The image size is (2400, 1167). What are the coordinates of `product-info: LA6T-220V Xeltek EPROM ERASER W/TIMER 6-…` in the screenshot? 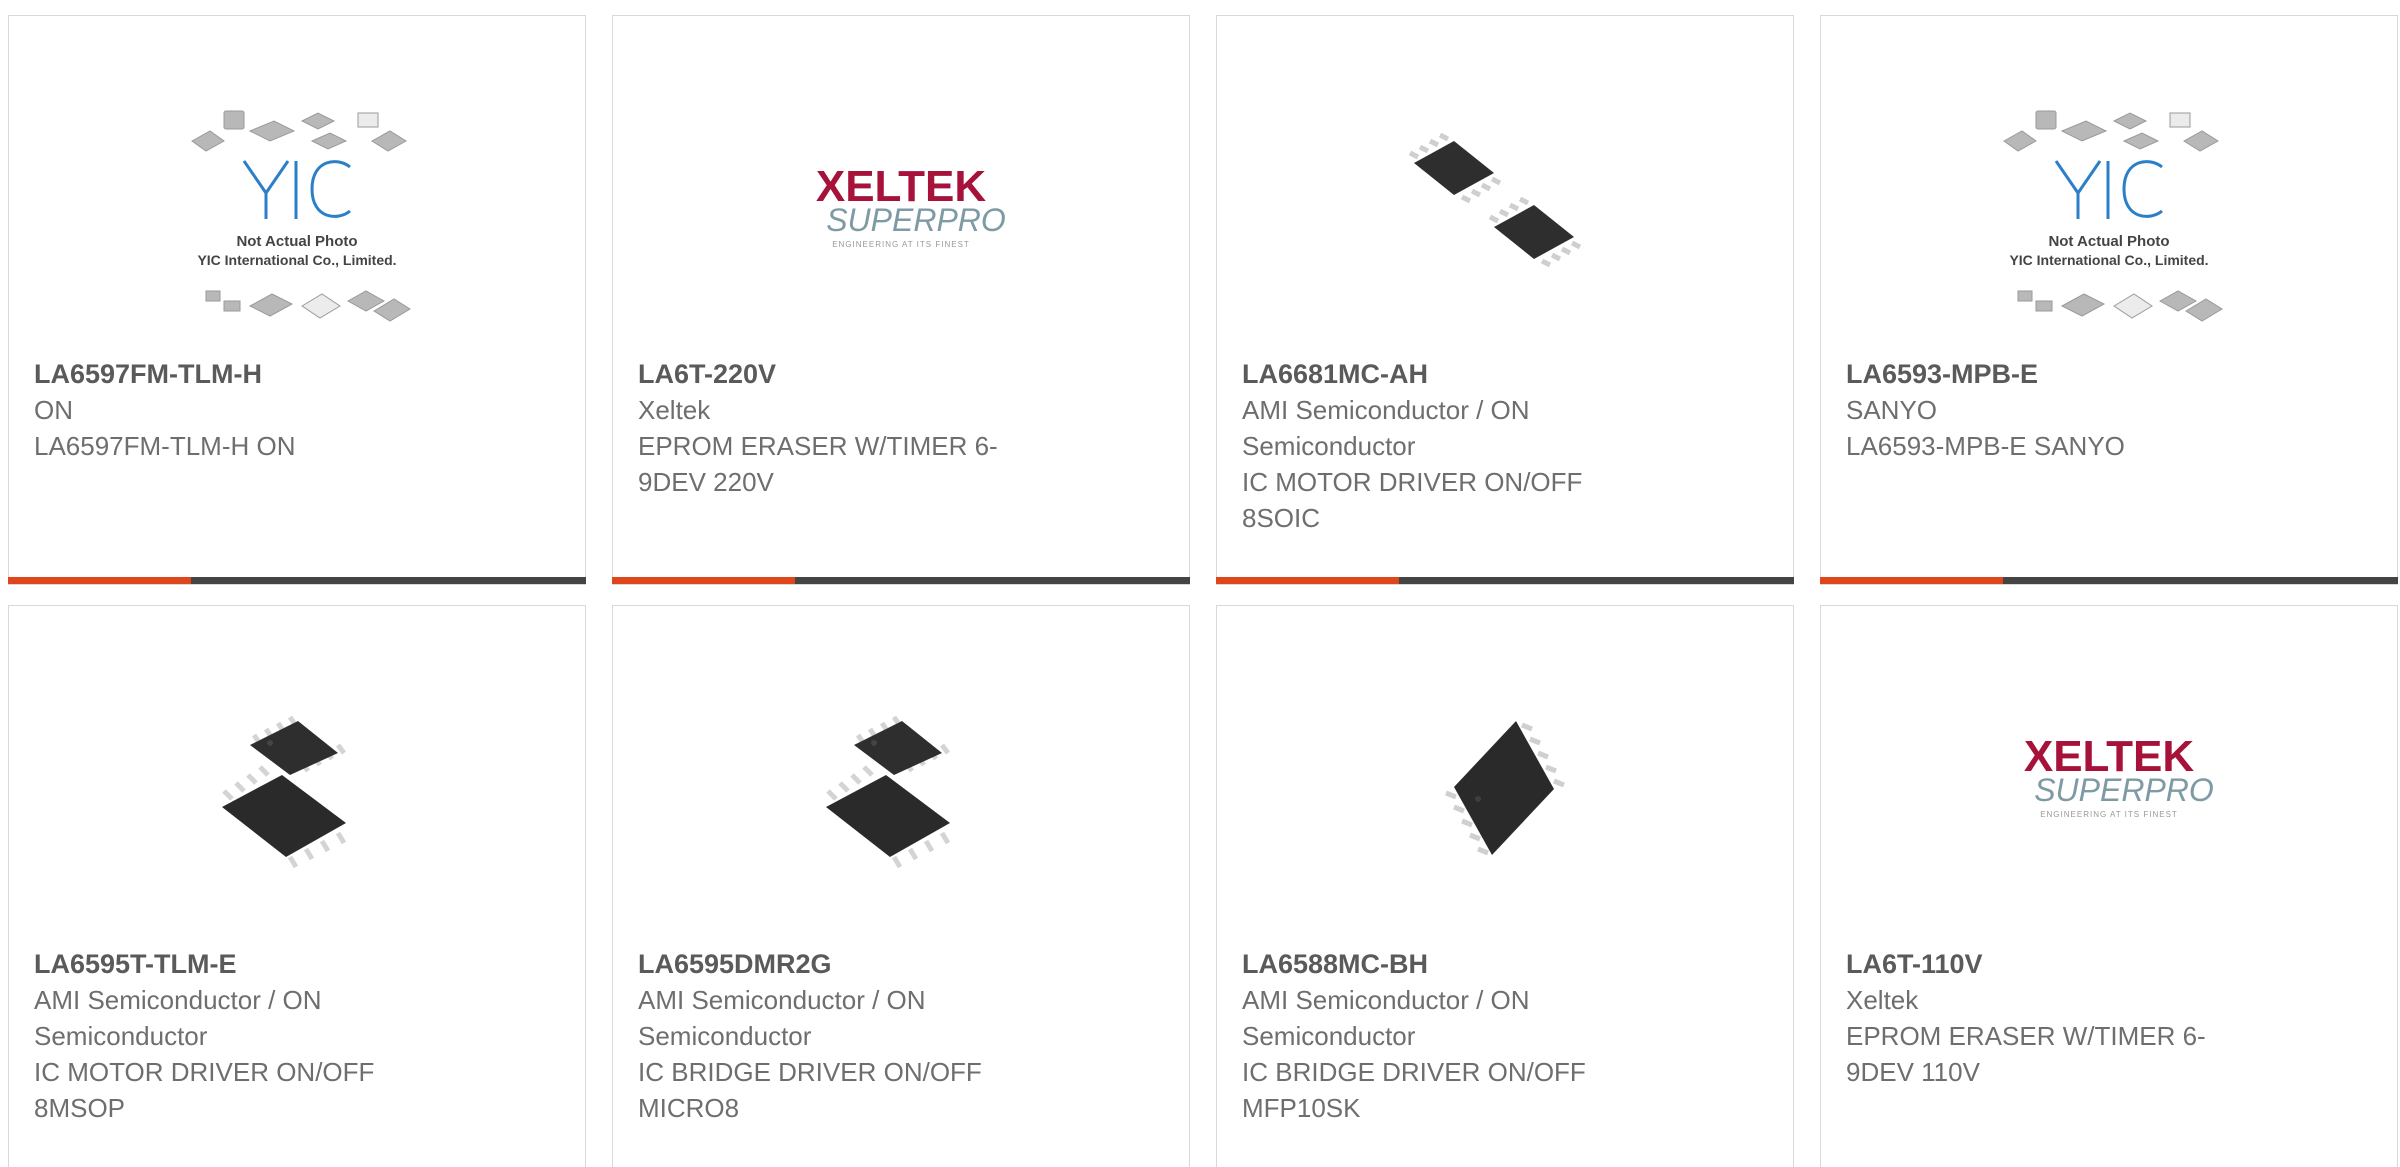 It's located at (848, 428).